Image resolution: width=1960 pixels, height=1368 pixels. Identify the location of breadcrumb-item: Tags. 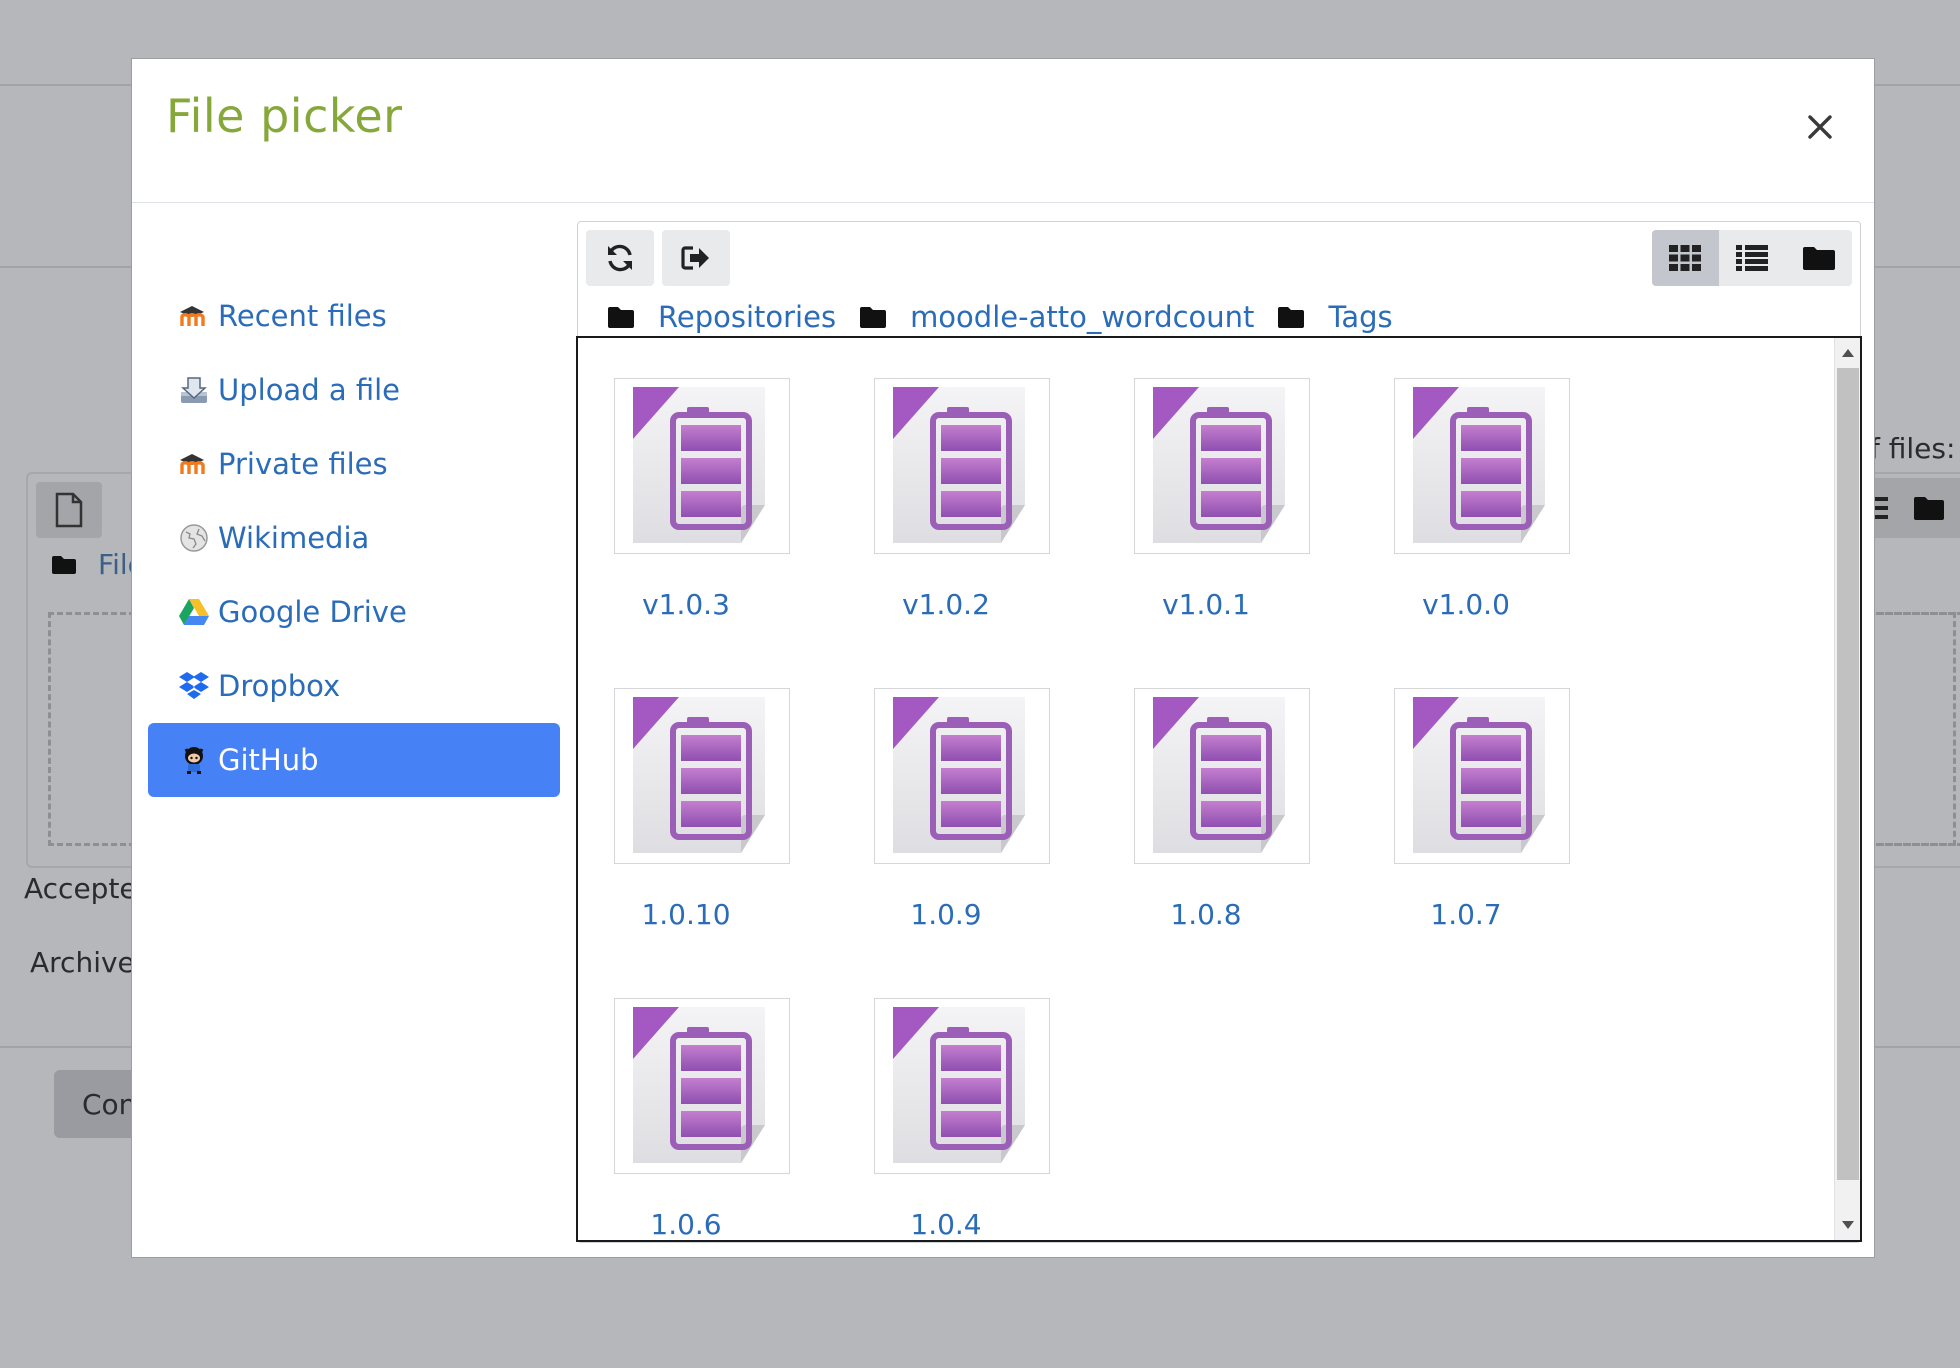
(1335, 317).